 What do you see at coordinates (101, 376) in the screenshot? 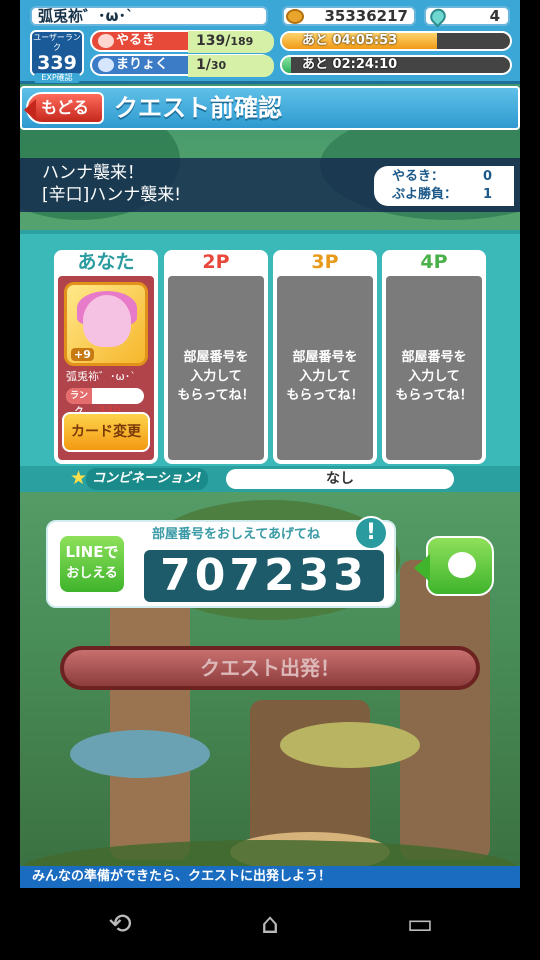
I see `my-name: 弧兎袮゛･ω･`` at bounding box center [101, 376].